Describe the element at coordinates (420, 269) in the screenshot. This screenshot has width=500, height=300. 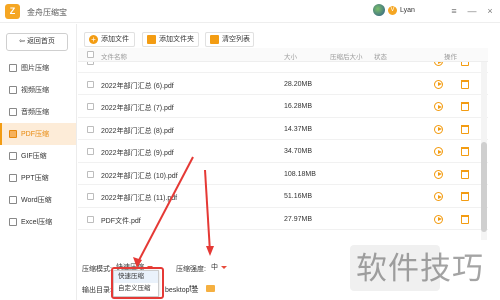
I see `watermark: 软件技巧` at that location.